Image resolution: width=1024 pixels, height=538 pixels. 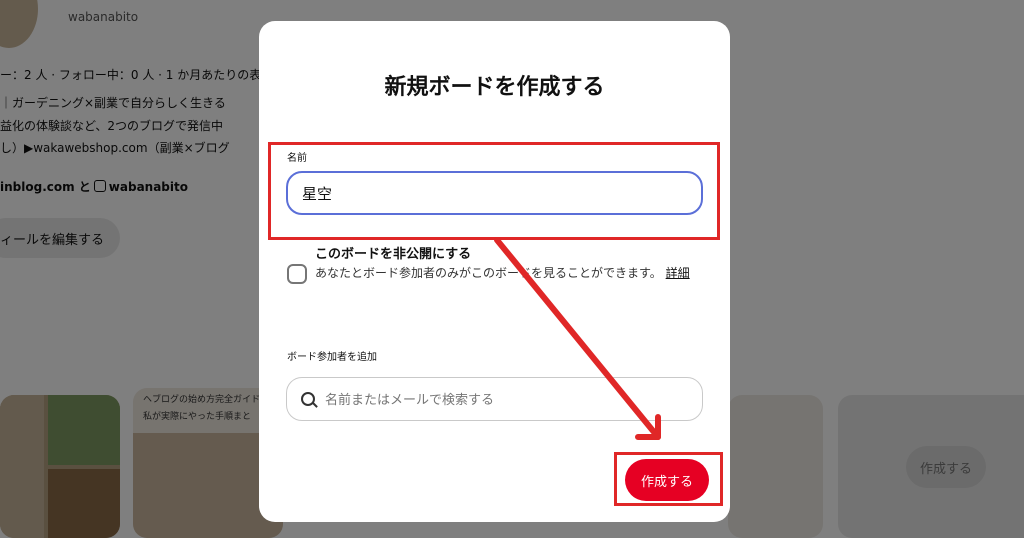 I want to click on secret-description: あなたとボード参加者のみがこのボードを見ることができます。 詳細, so click(x=512, y=273).